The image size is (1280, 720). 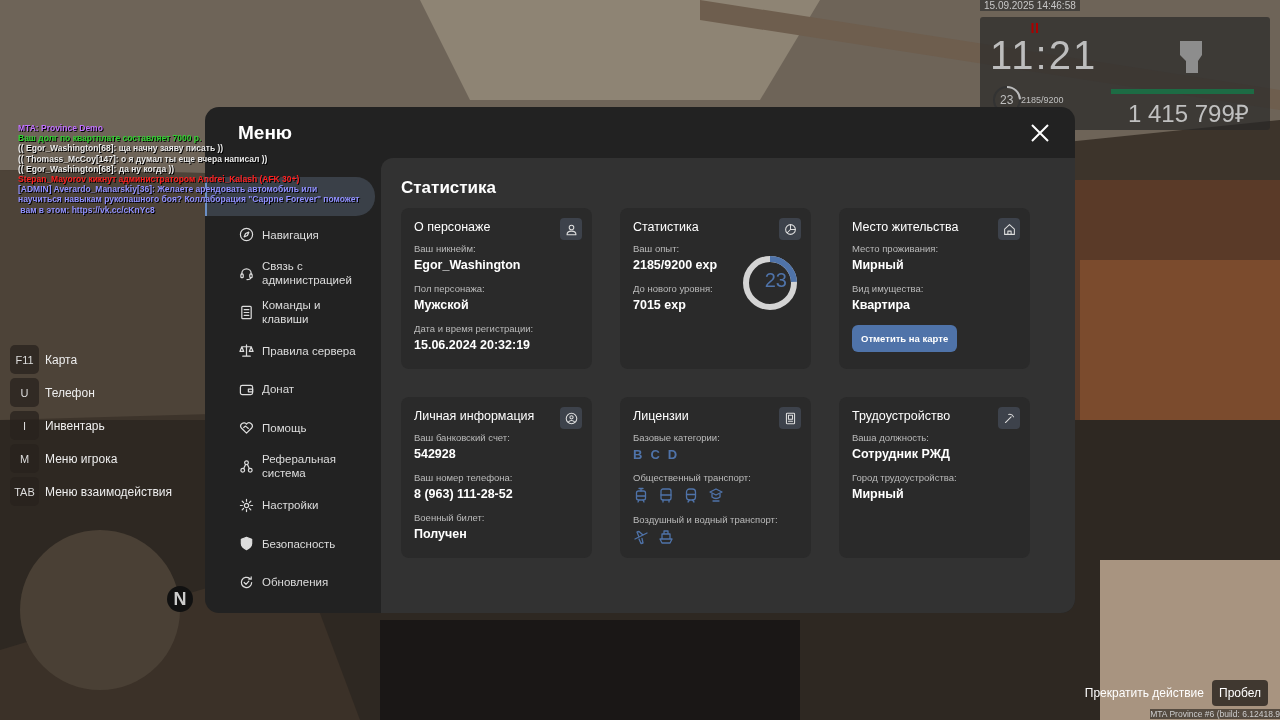 I want to click on hotkey-label: Меню игрока, so click(x=81, y=458).